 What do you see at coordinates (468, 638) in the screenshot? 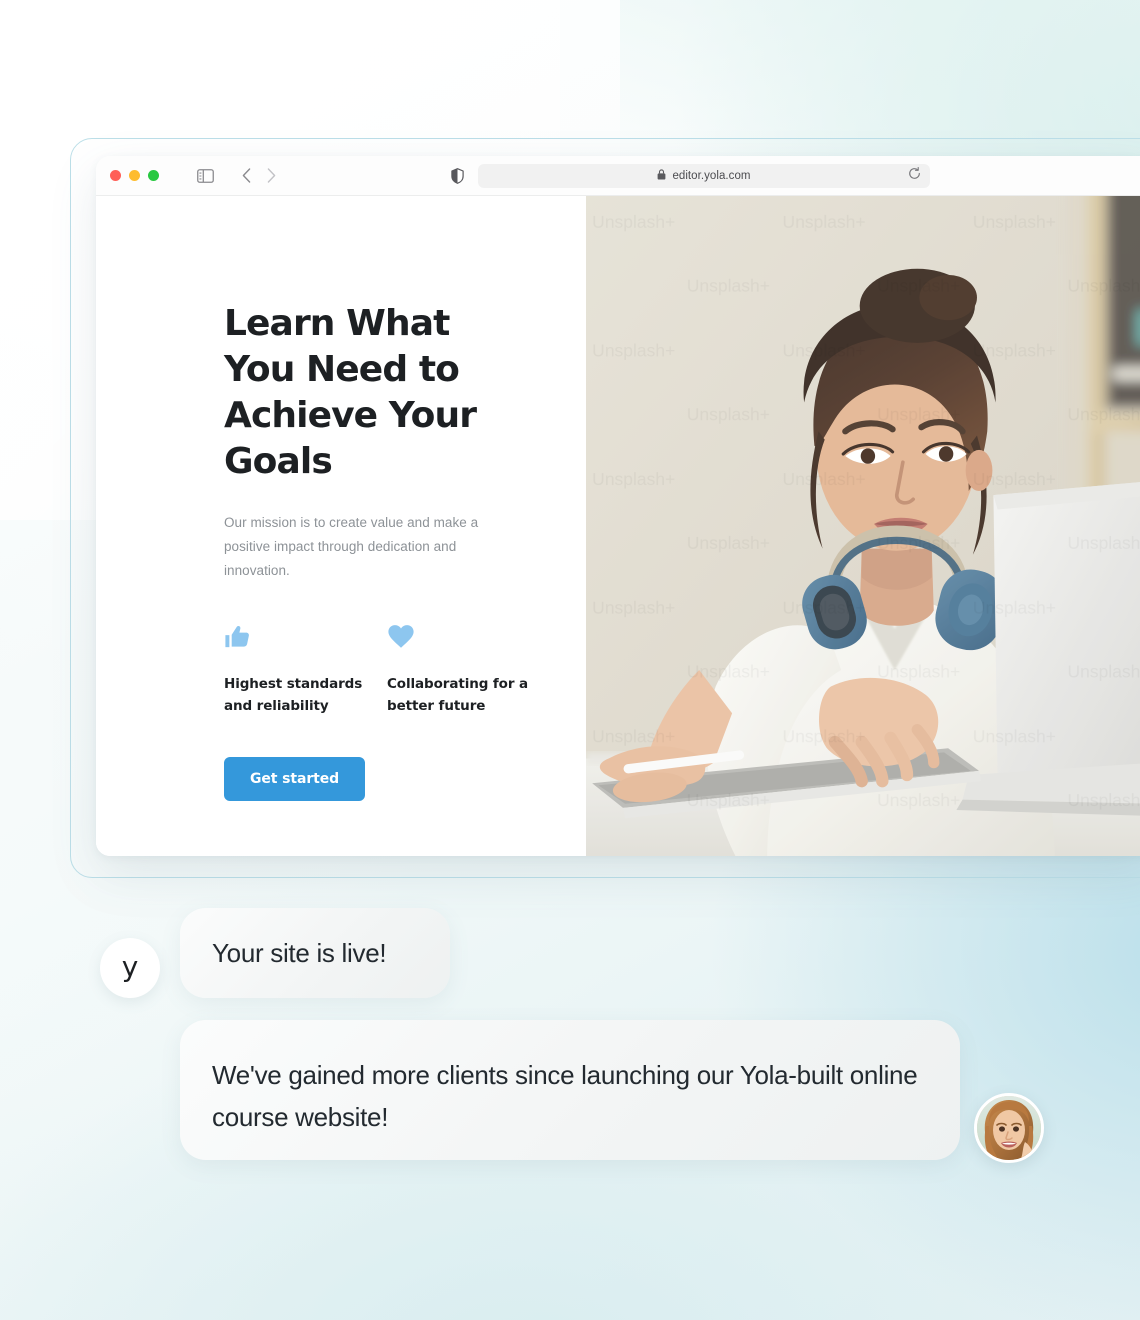
I see `heart-icon` at bounding box center [468, 638].